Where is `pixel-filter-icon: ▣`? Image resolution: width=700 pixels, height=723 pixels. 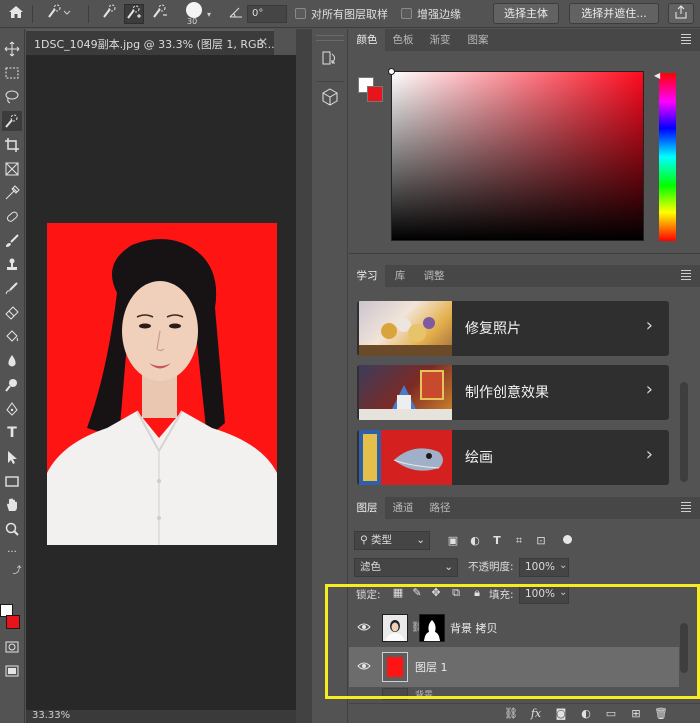 pixel-filter-icon: ▣ is located at coordinates (453, 541).